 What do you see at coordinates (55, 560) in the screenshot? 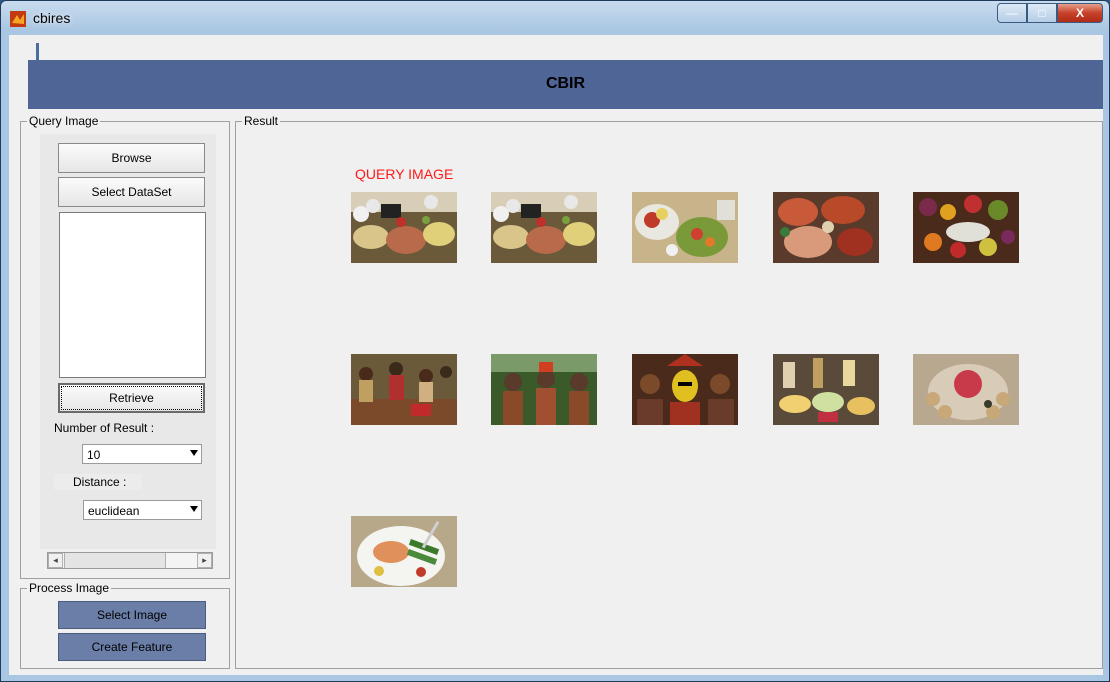
I see `scroll-left-icon: ◂` at bounding box center [55, 560].